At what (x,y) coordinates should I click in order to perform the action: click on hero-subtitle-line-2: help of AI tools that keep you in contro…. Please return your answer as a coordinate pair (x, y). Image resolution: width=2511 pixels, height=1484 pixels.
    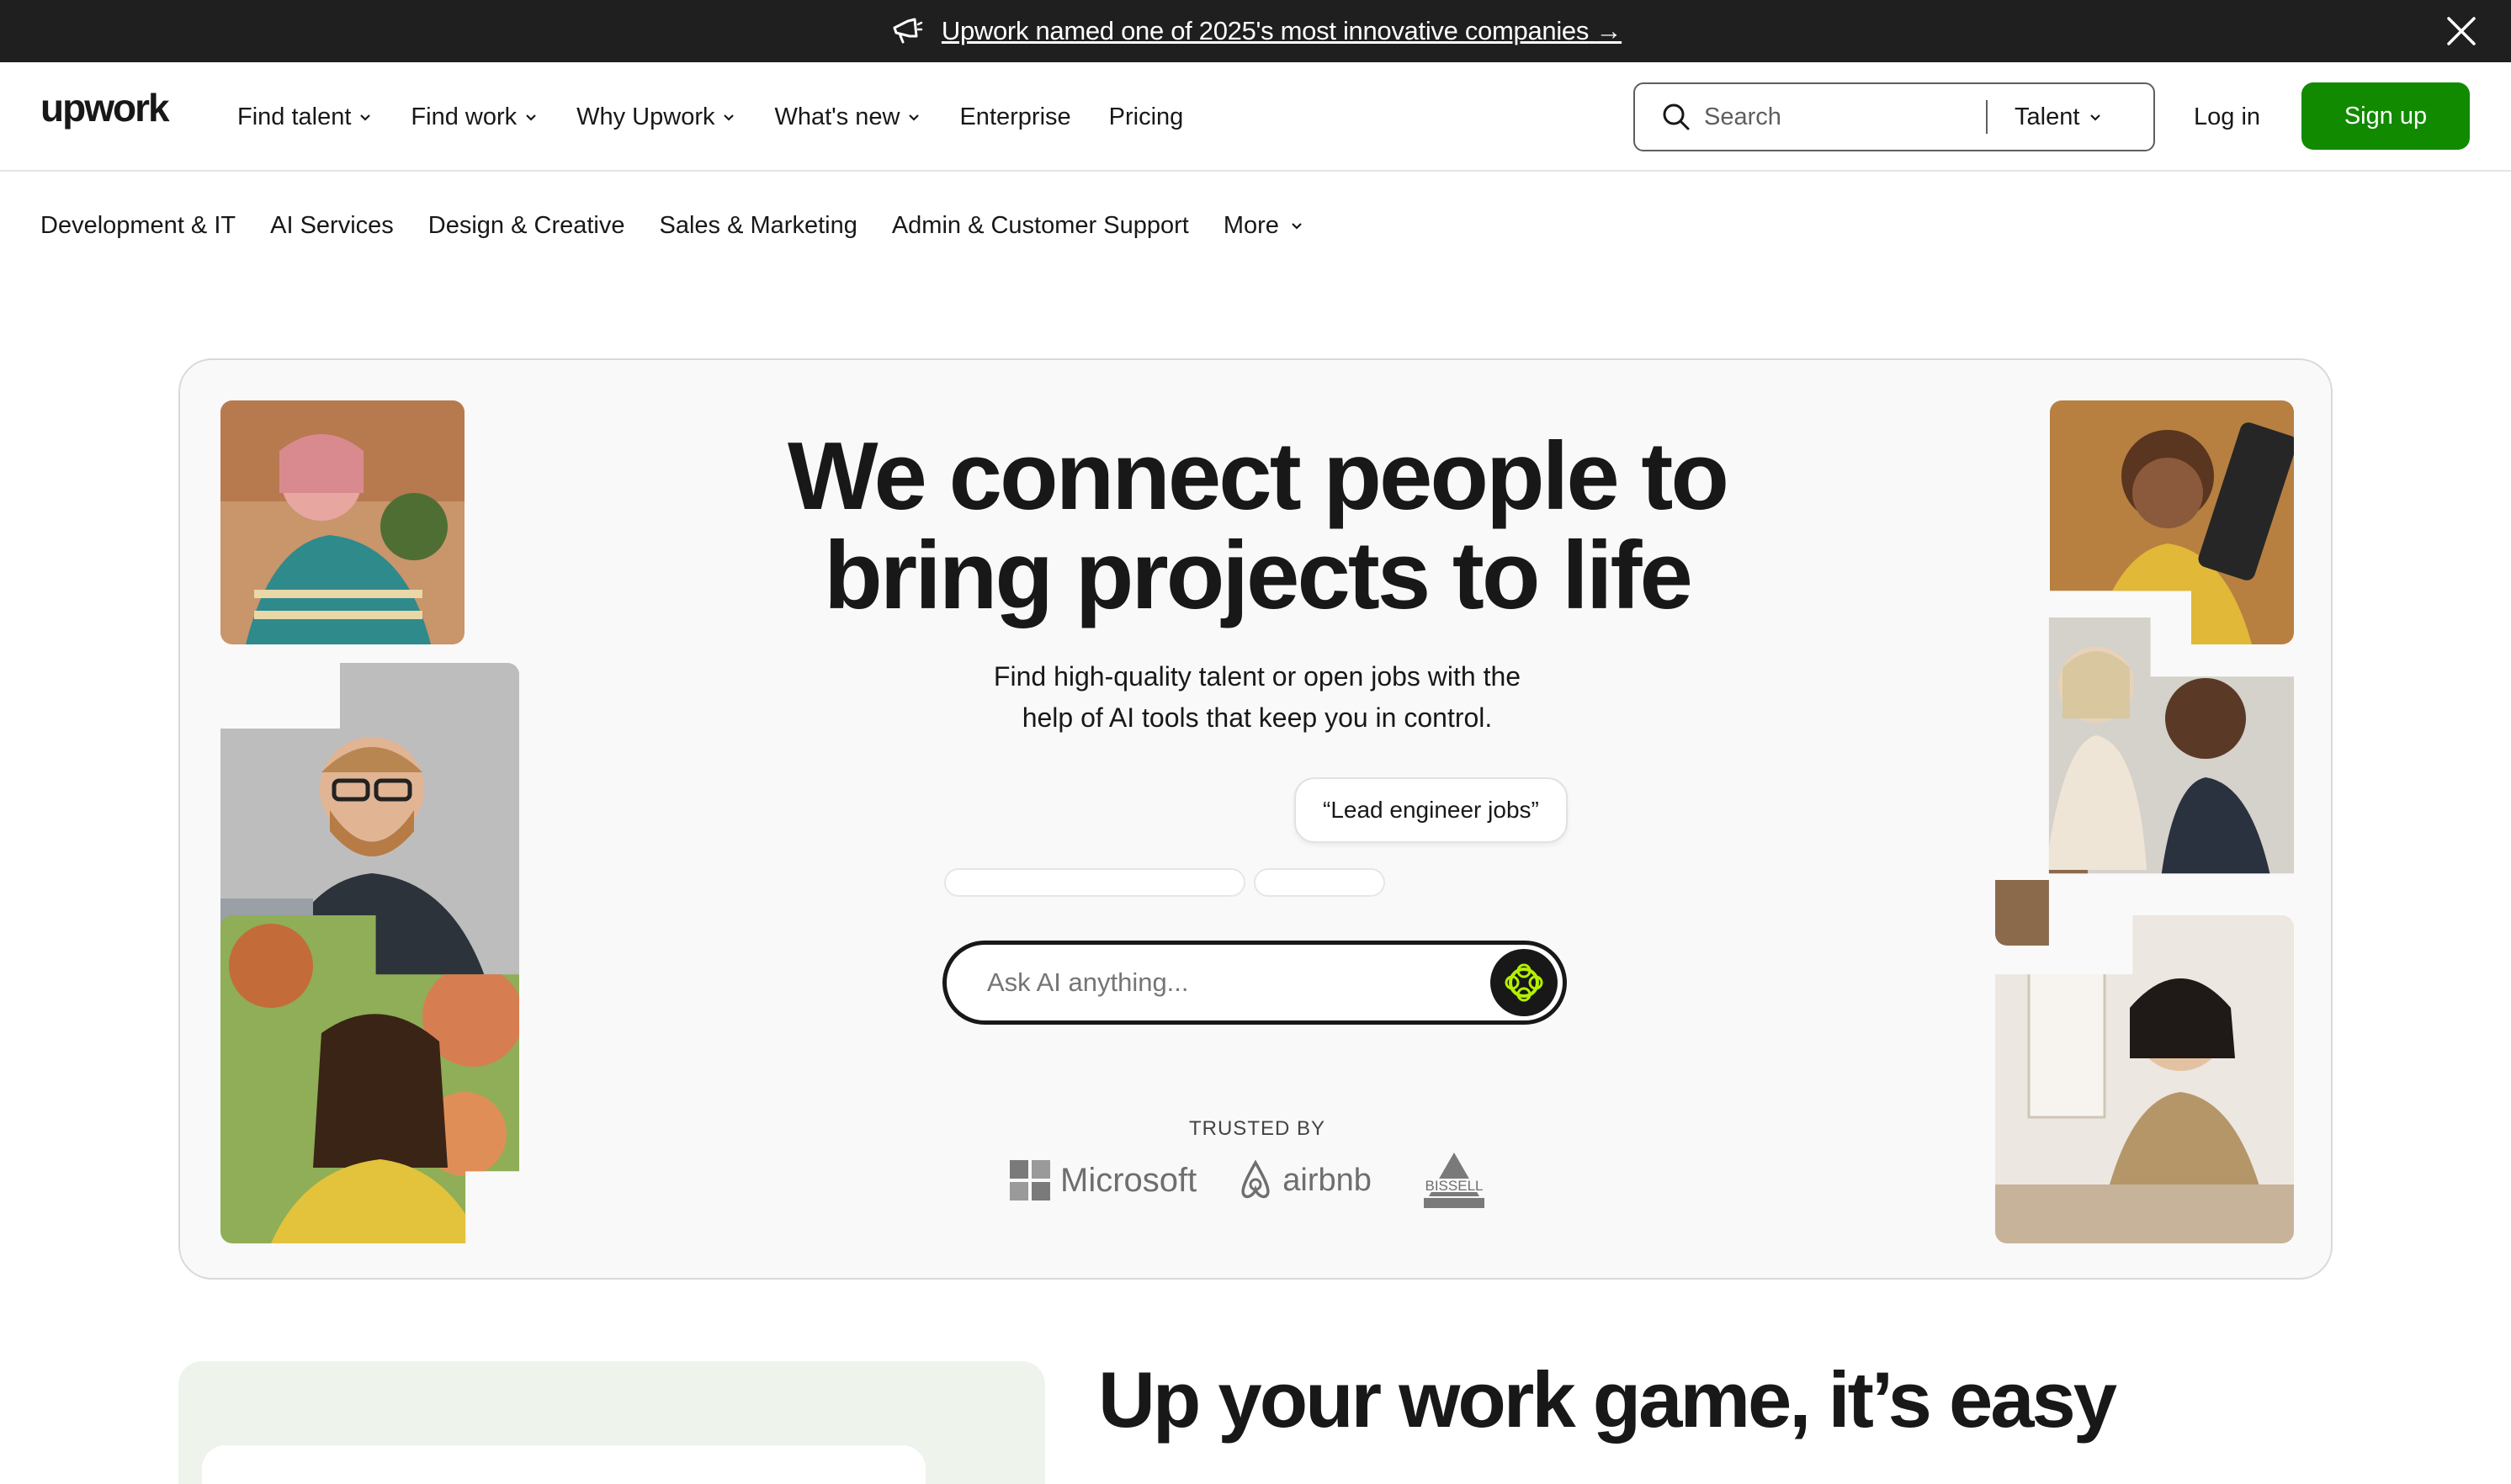
    Looking at the image, I should click on (1257, 717).